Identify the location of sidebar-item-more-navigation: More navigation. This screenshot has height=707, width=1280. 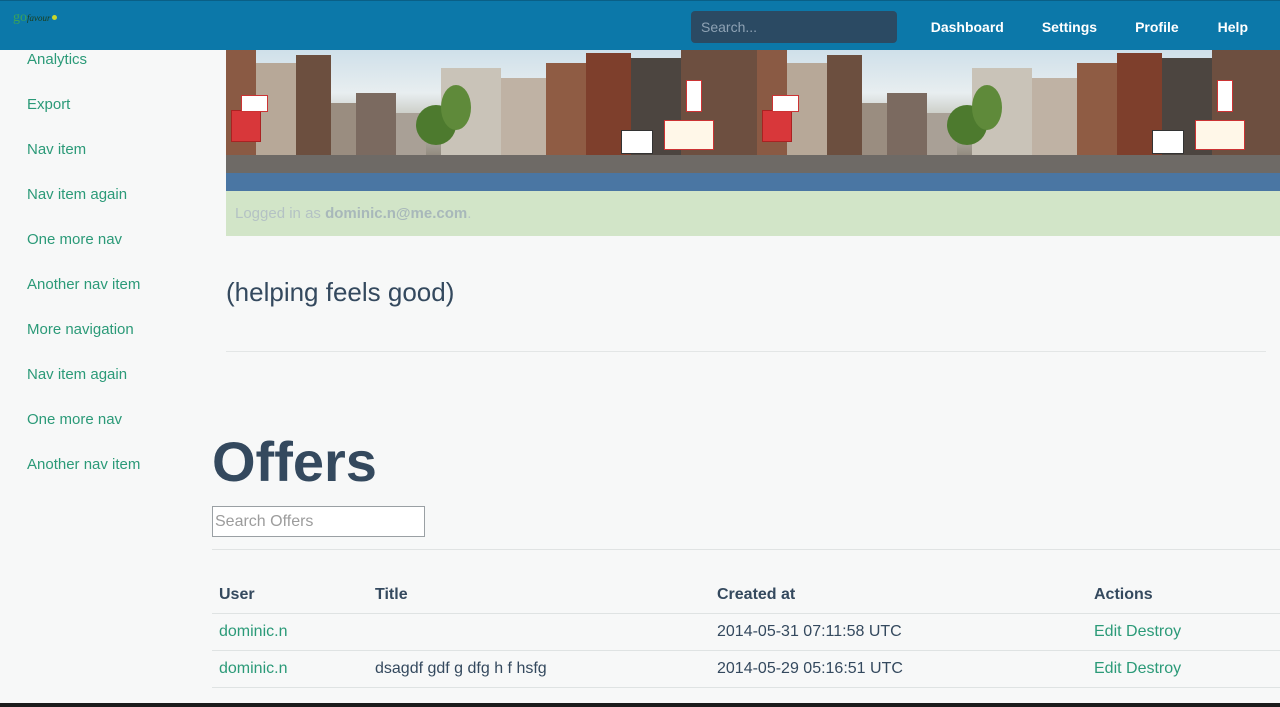
(122, 342).